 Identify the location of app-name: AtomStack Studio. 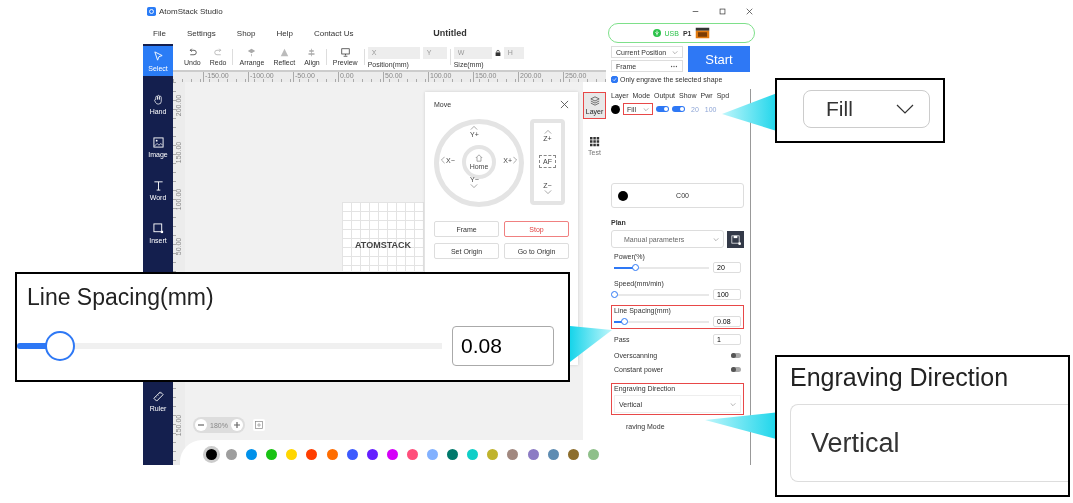
(191, 11).